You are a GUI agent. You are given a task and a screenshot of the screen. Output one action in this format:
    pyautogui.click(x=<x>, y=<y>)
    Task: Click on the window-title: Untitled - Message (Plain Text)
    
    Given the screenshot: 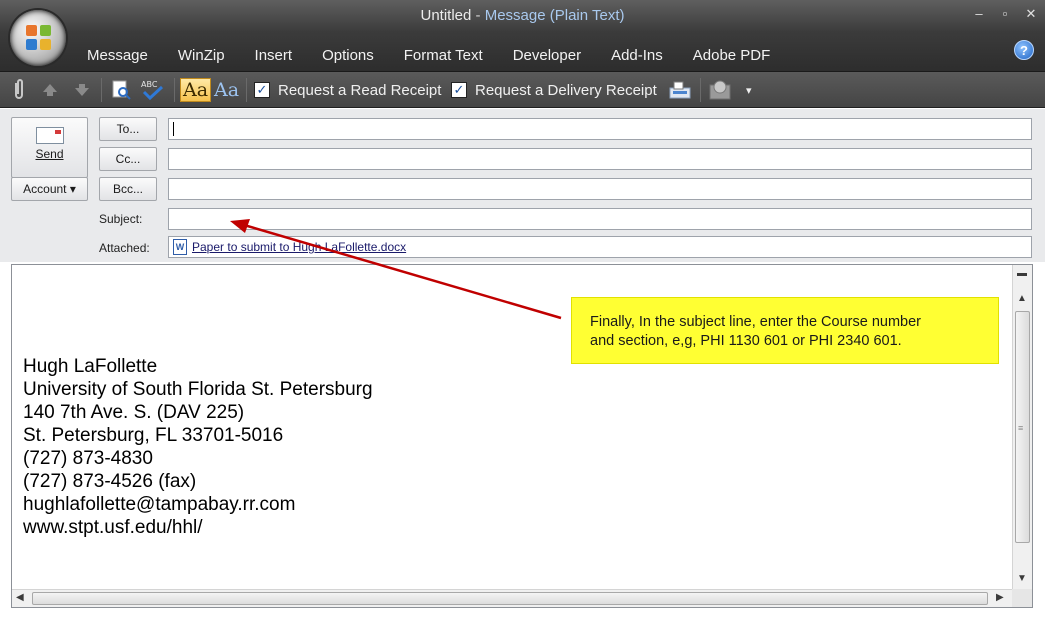 What is the action you would take?
    pyautogui.click(x=522, y=15)
    